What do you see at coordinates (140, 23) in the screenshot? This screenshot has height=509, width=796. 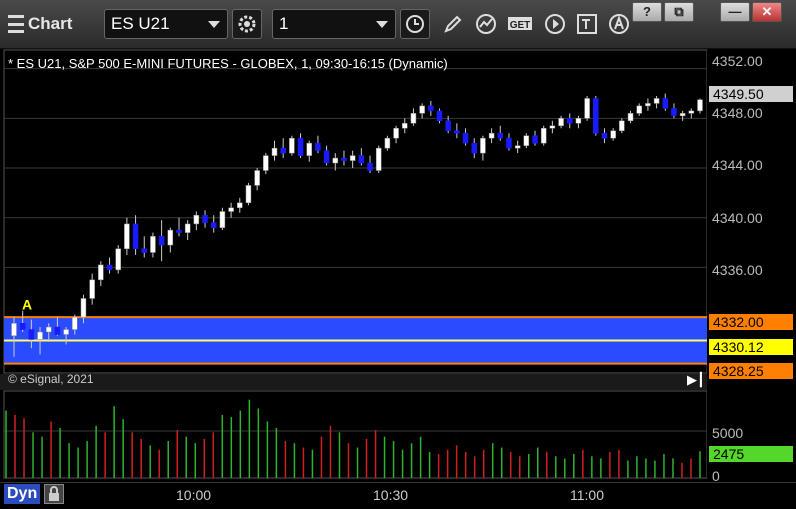 I see `symbol-value: ES U21` at bounding box center [140, 23].